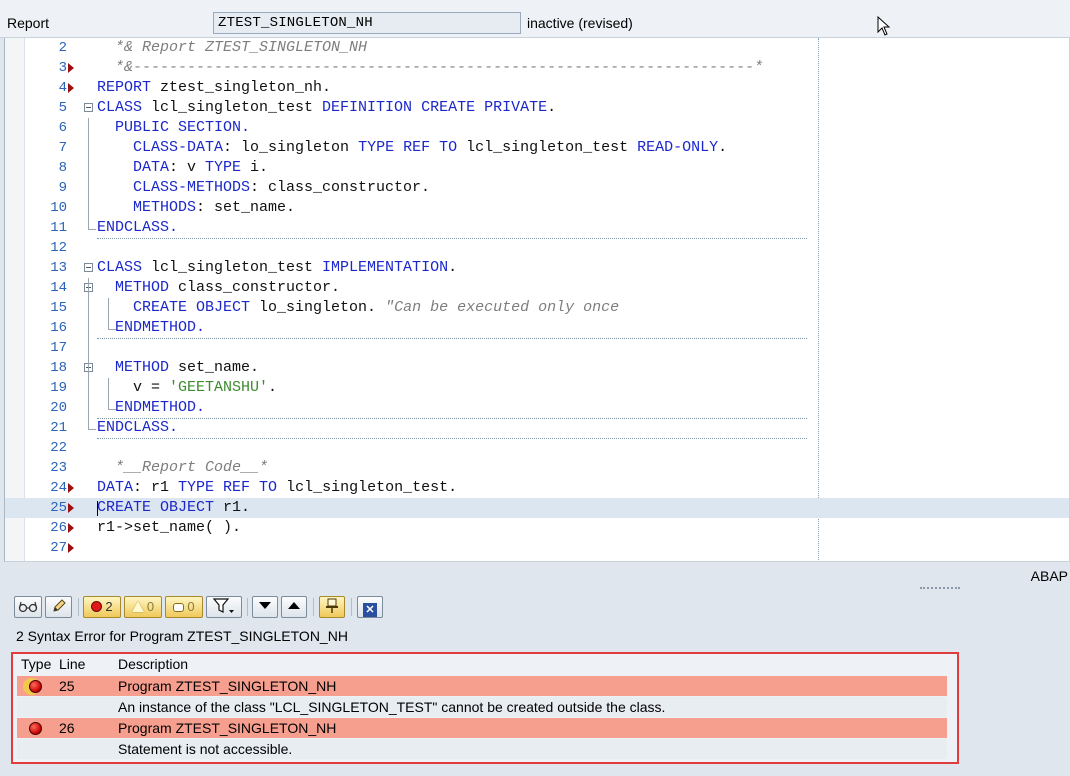  I want to click on code-line: 10 METHODS: set_name., so click(537, 208).